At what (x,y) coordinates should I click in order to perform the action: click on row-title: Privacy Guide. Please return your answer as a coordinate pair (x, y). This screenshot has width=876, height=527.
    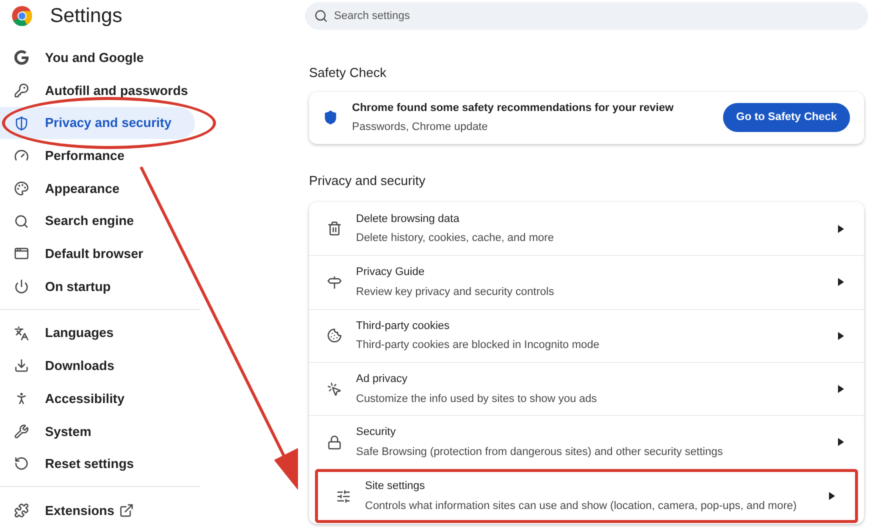
    Looking at the image, I should click on (391, 272).